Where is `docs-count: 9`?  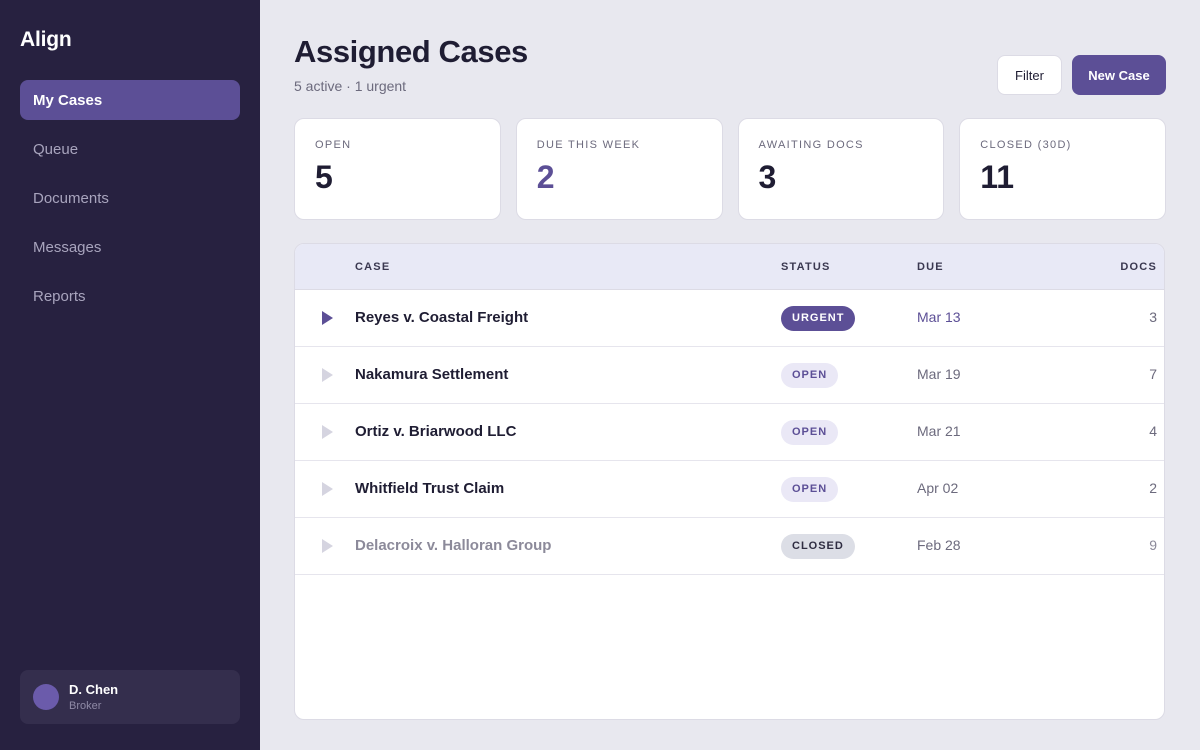
docs-count: 9 is located at coordinates (1153, 545).